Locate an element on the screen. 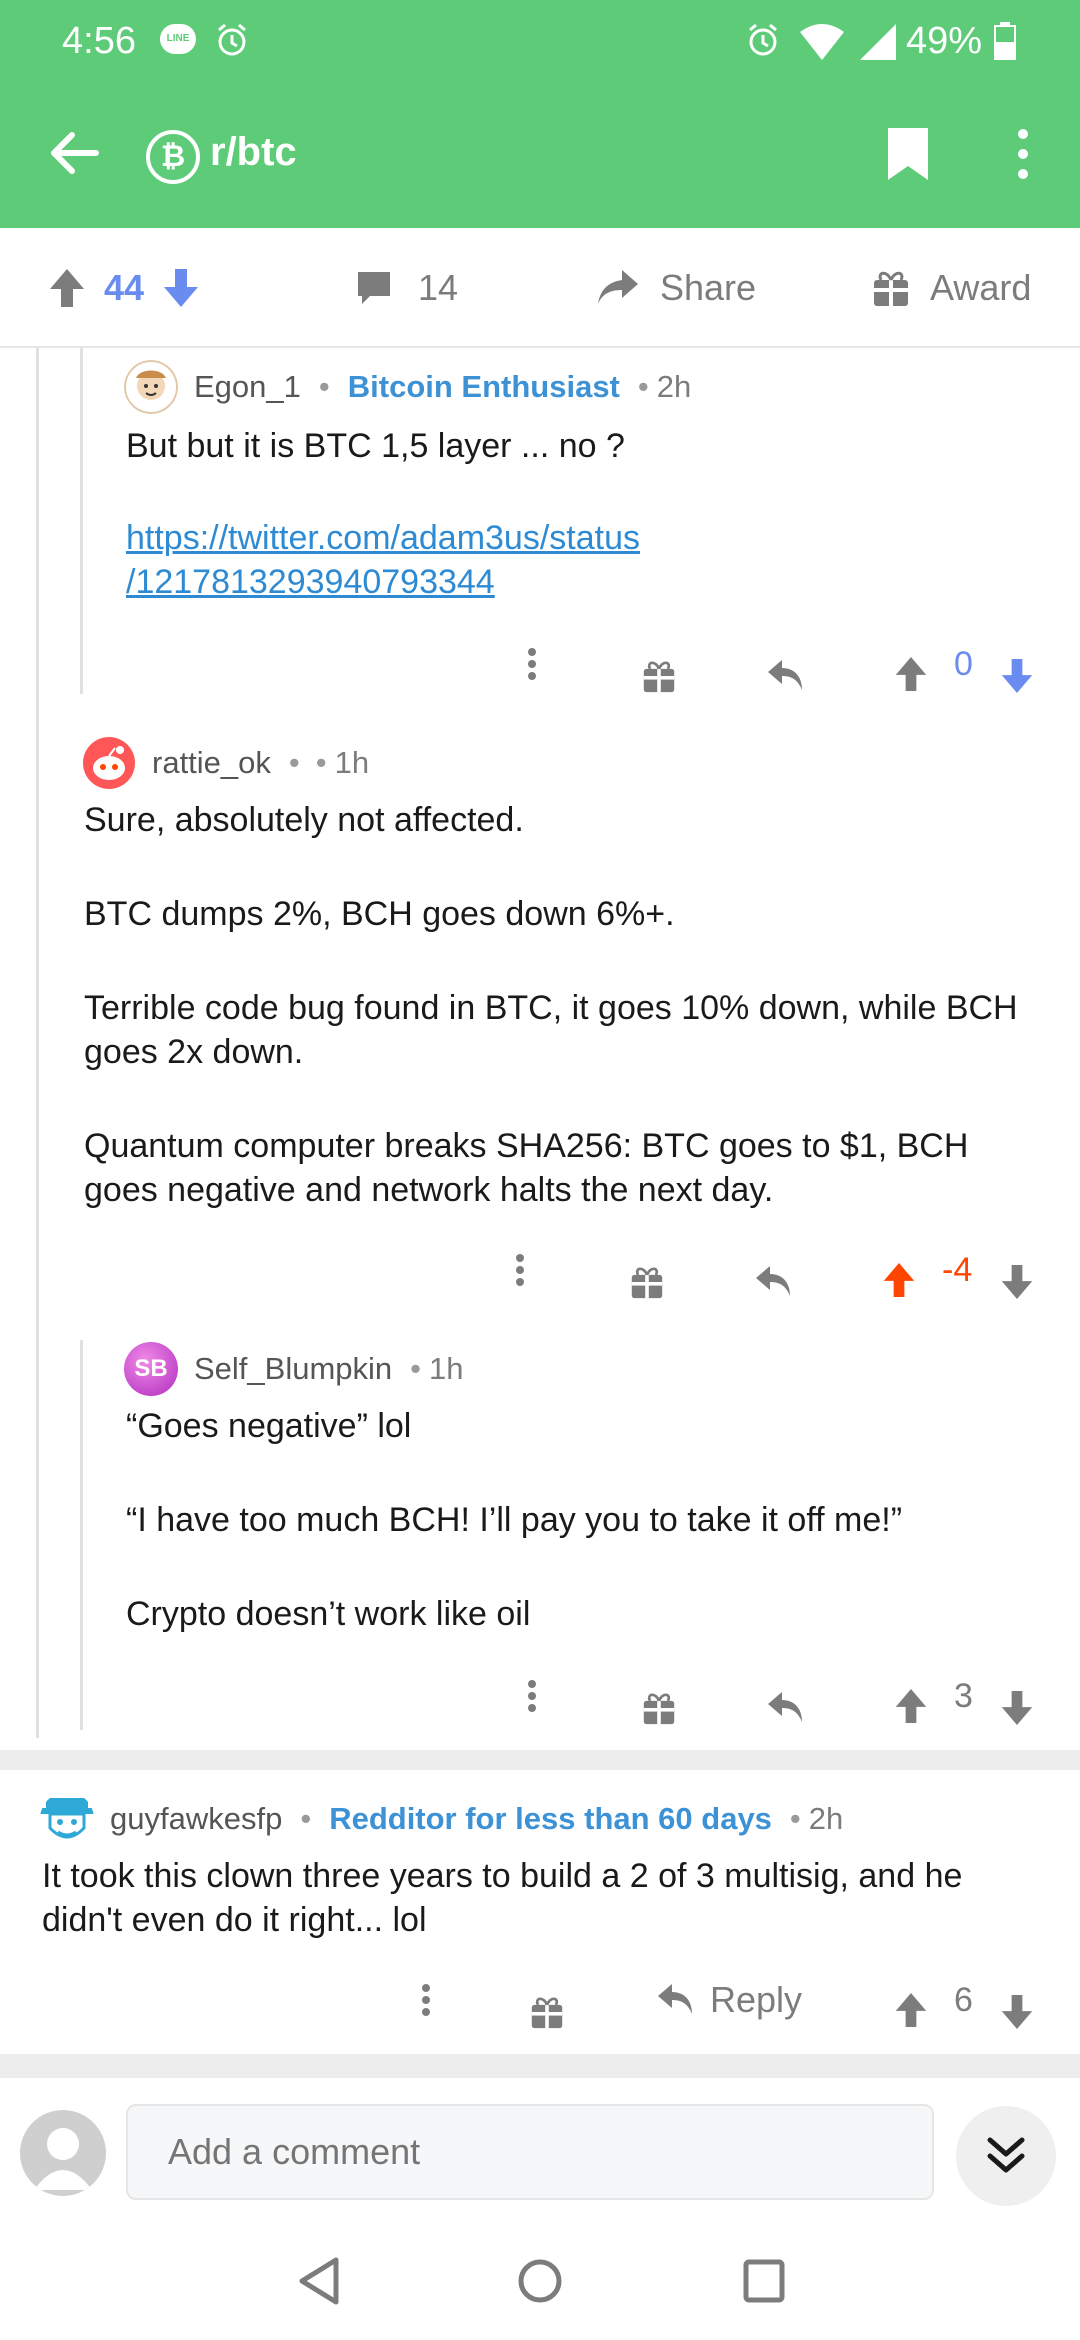  back-arrow-icon is located at coordinates (75, 153).